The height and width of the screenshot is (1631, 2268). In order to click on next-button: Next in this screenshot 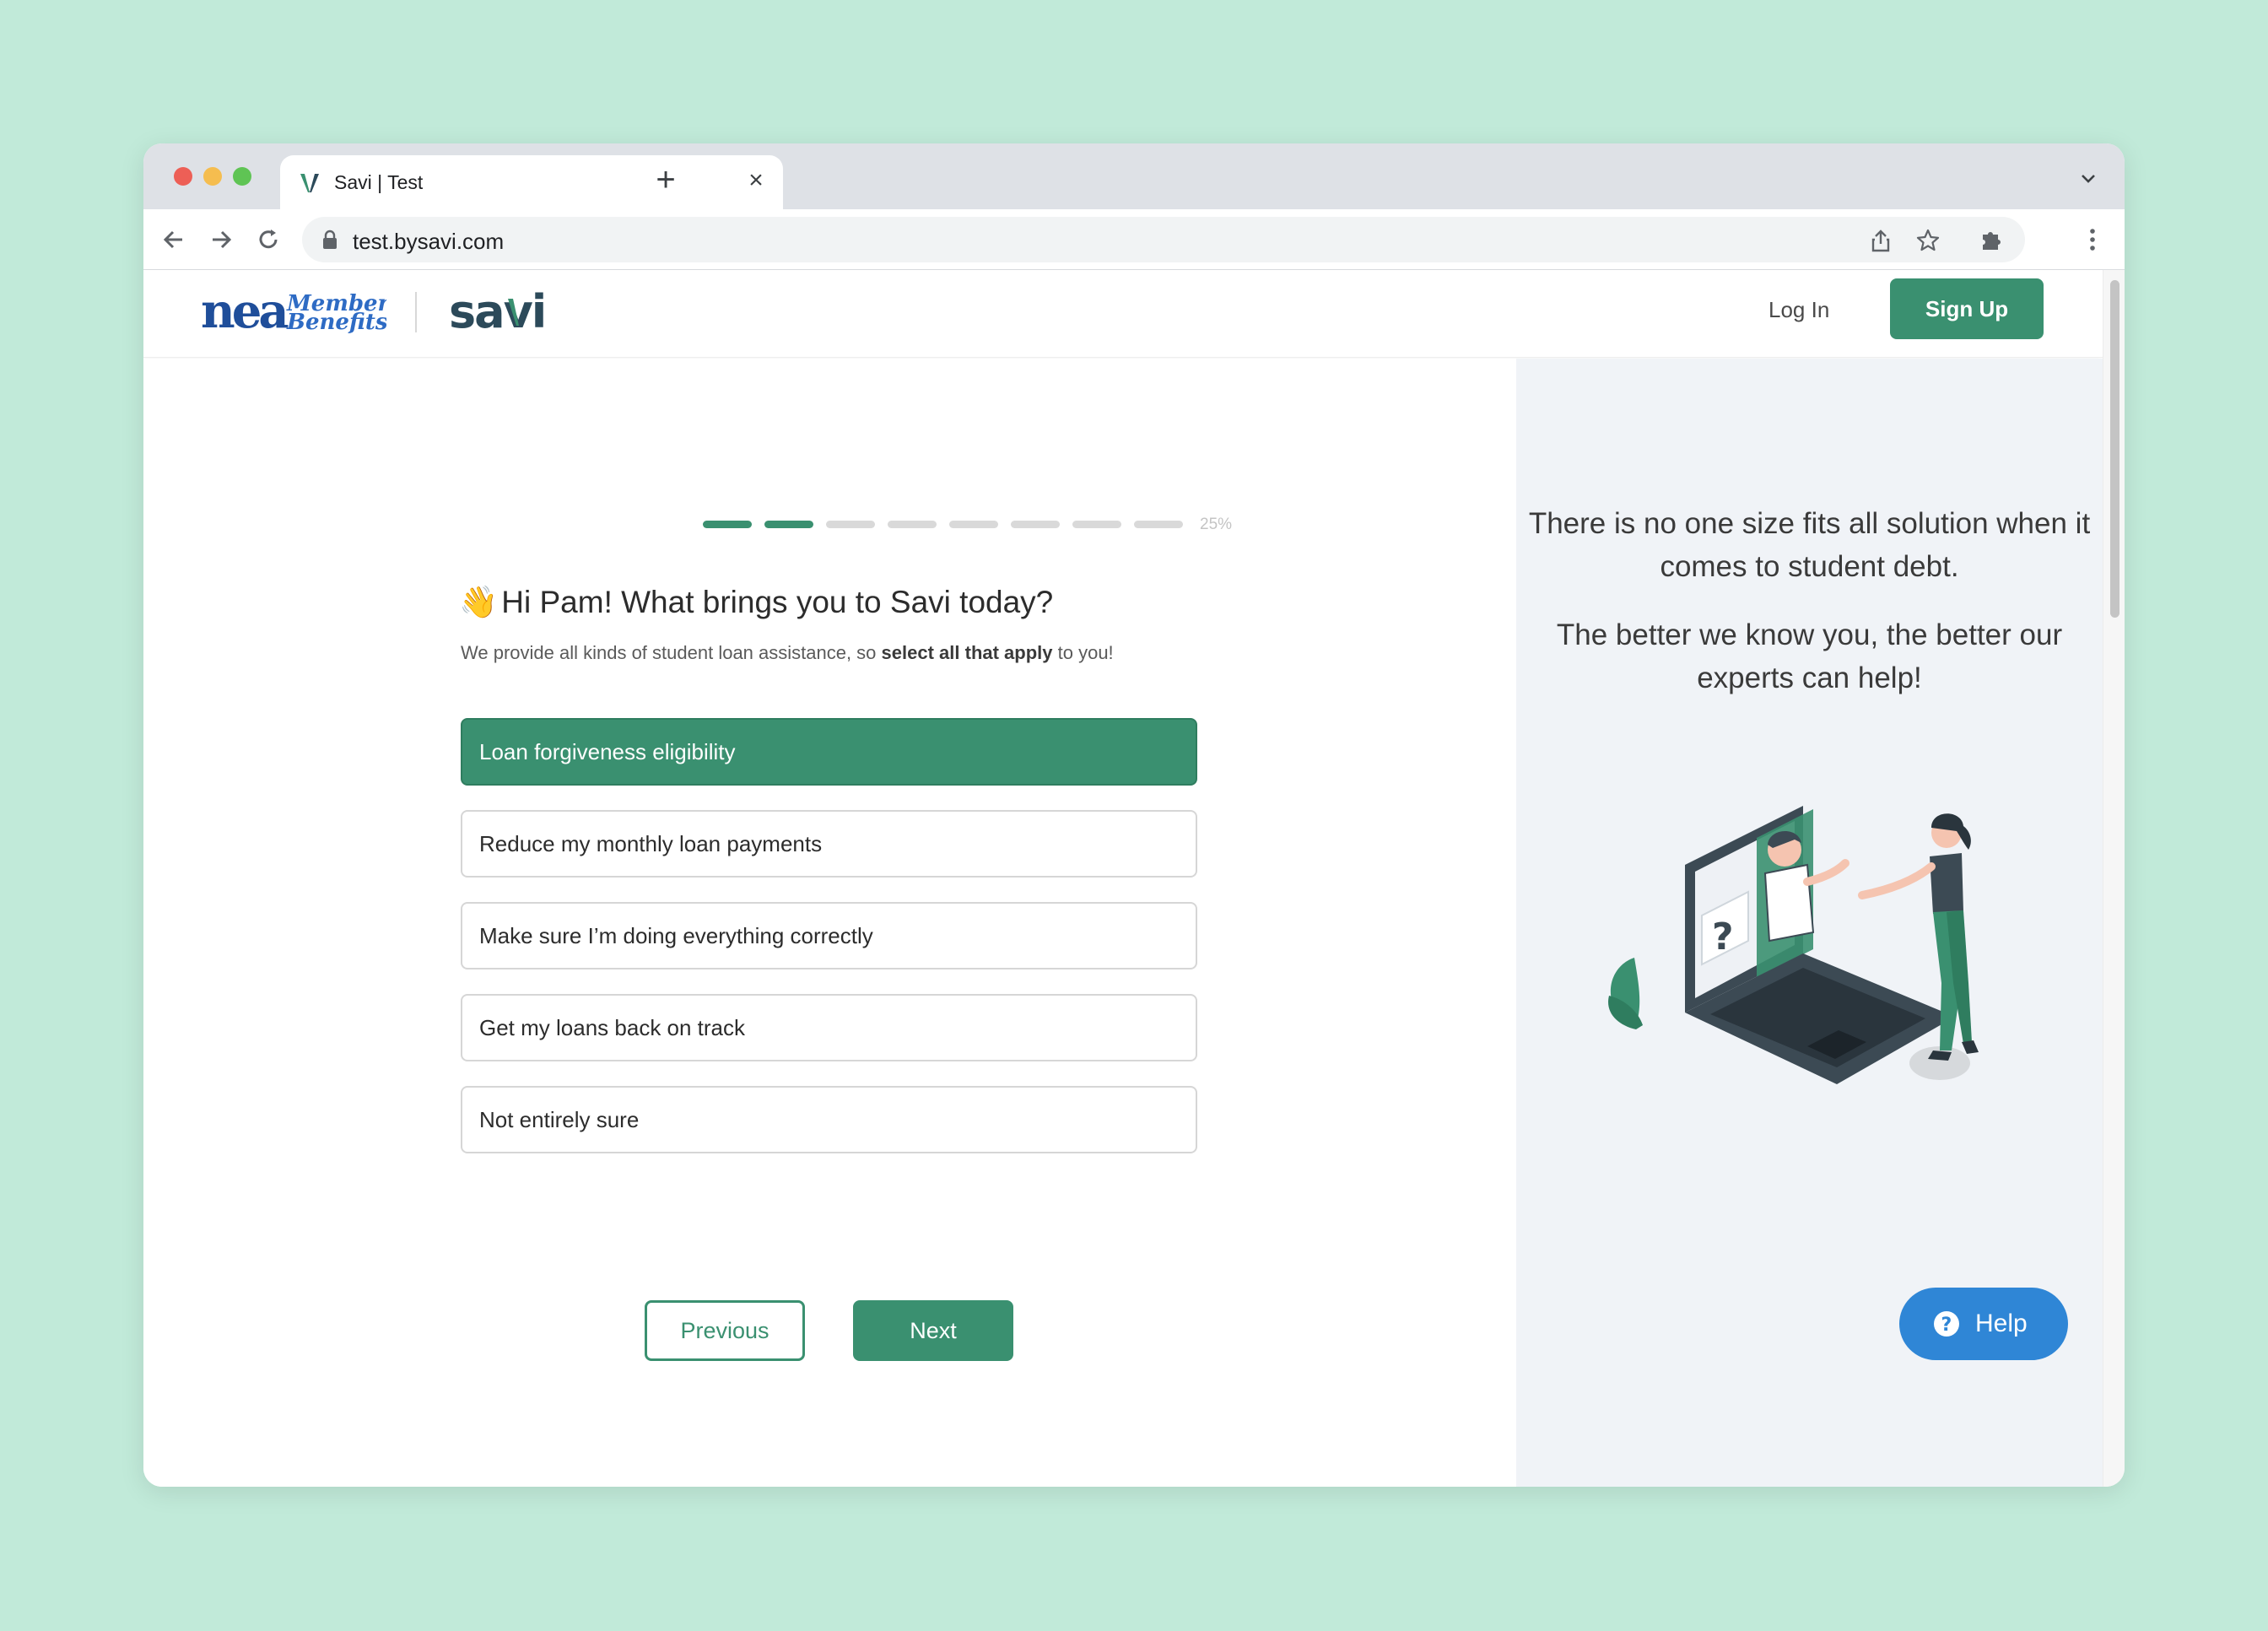, I will do `click(933, 1330)`.